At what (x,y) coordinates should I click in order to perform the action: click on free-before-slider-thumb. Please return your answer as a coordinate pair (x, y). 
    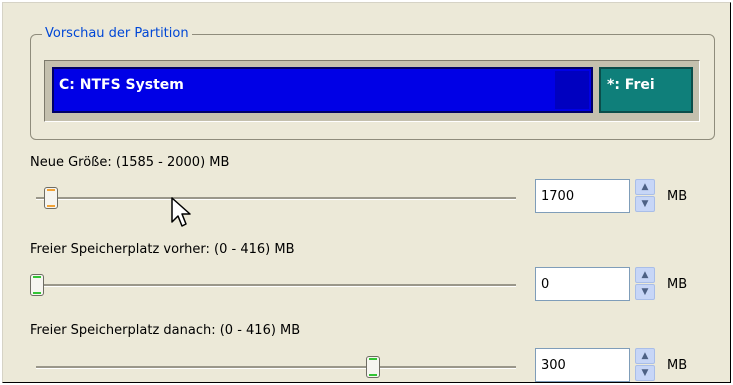
    Looking at the image, I should click on (37, 285).